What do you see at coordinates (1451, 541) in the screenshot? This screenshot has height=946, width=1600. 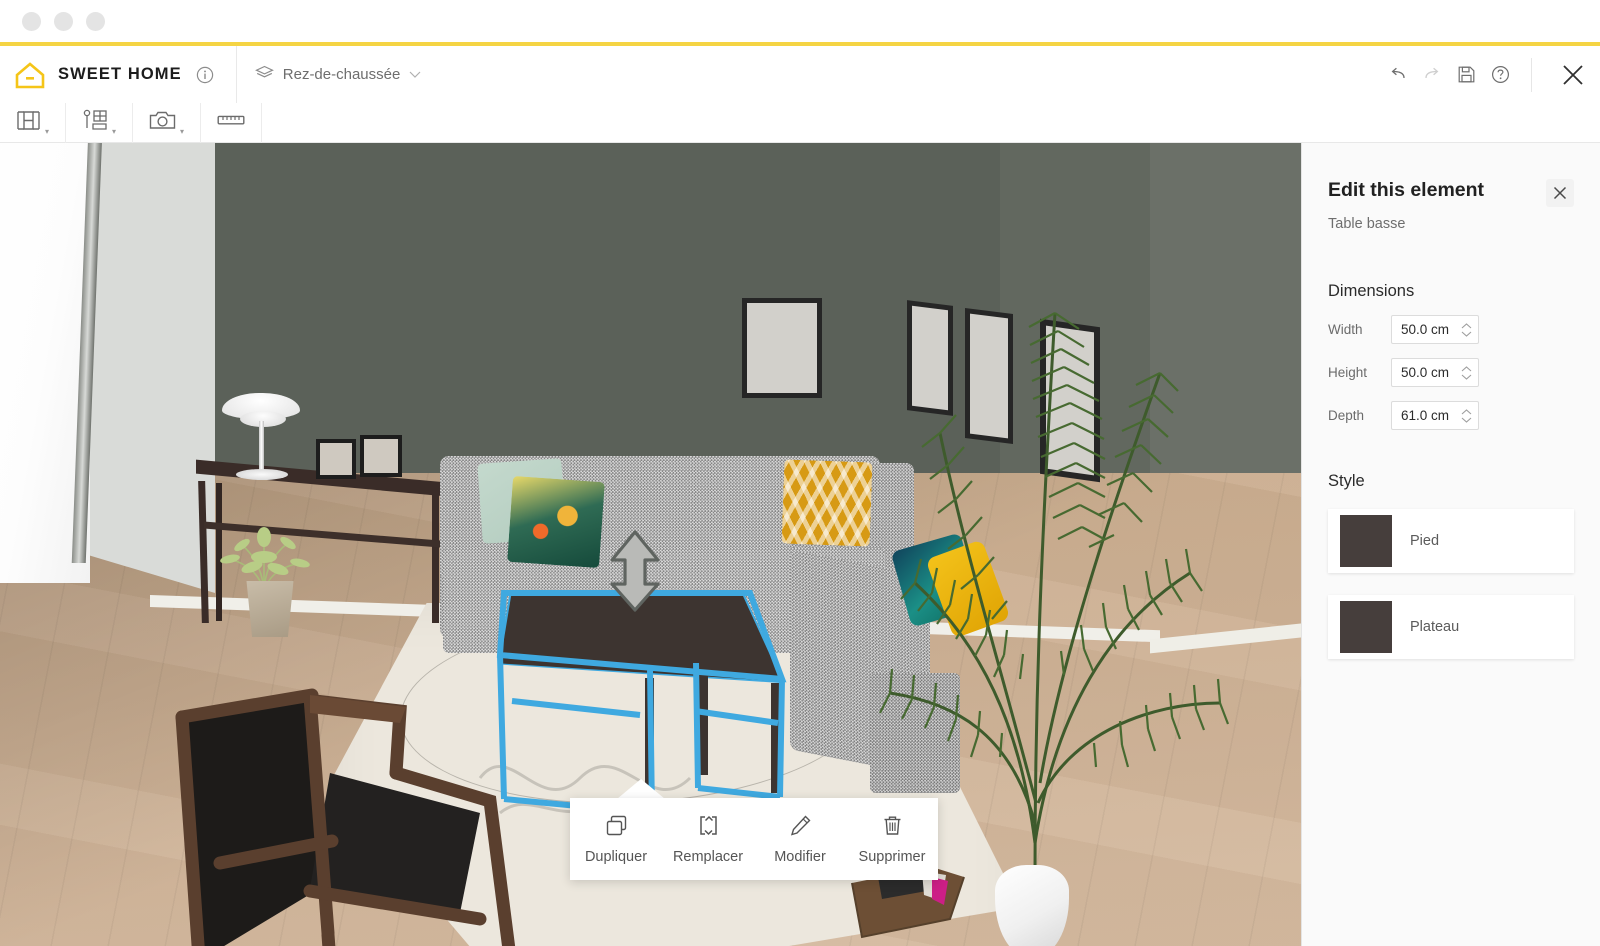 I see `style-item-pied: Pied` at bounding box center [1451, 541].